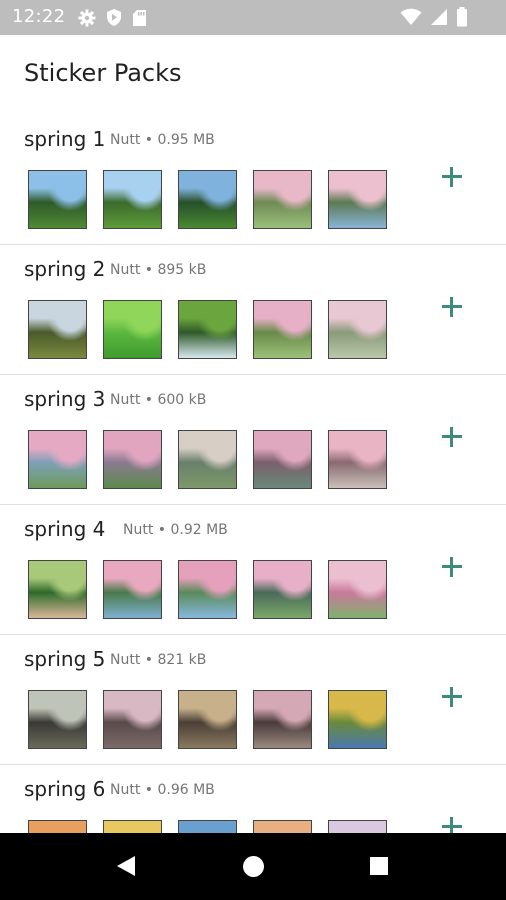  I want to click on pack-name: spring 3, so click(65, 399).